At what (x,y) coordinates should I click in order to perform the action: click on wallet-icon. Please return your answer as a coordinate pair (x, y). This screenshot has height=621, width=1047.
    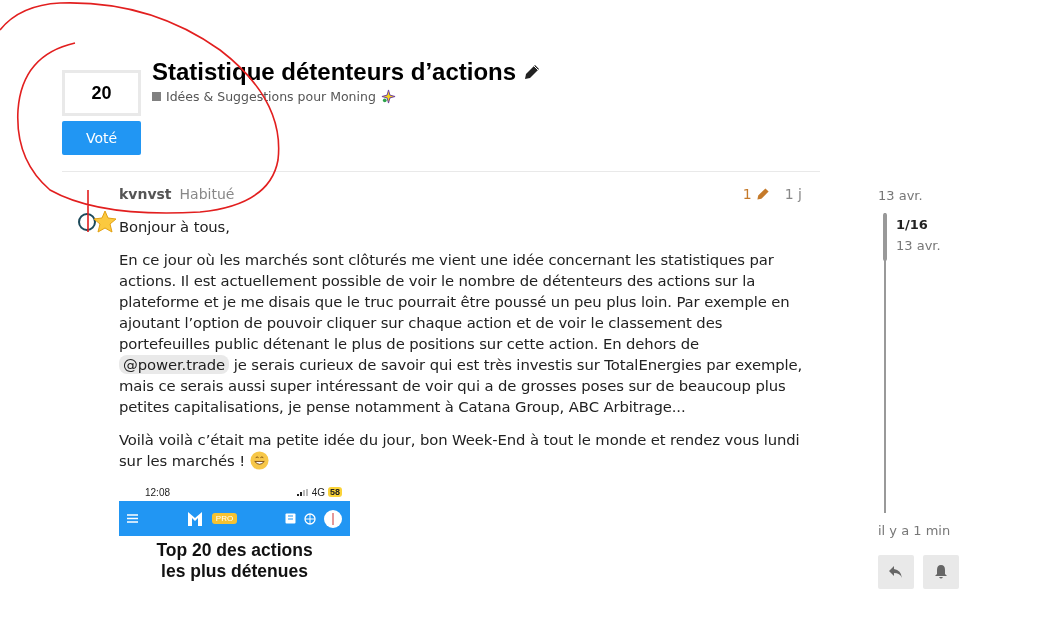
    Looking at the image, I should click on (290, 518).